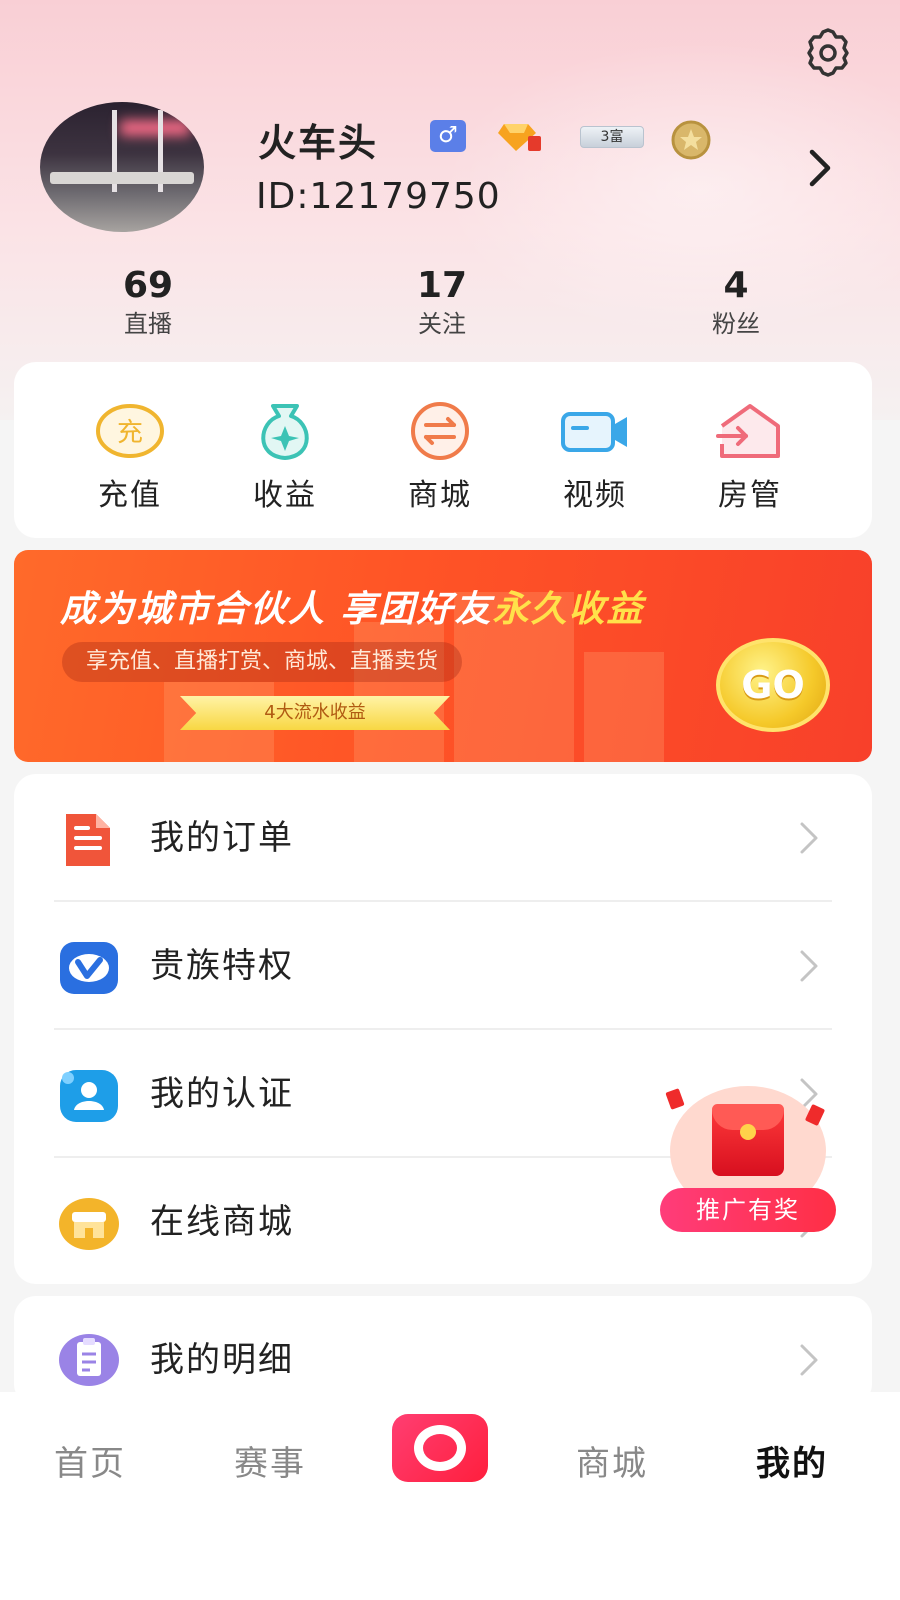 The width and height of the screenshot is (900, 1600). What do you see at coordinates (624, 707) in the screenshot?
I see `banner-building-decoration` at bounding box center [624, 707].